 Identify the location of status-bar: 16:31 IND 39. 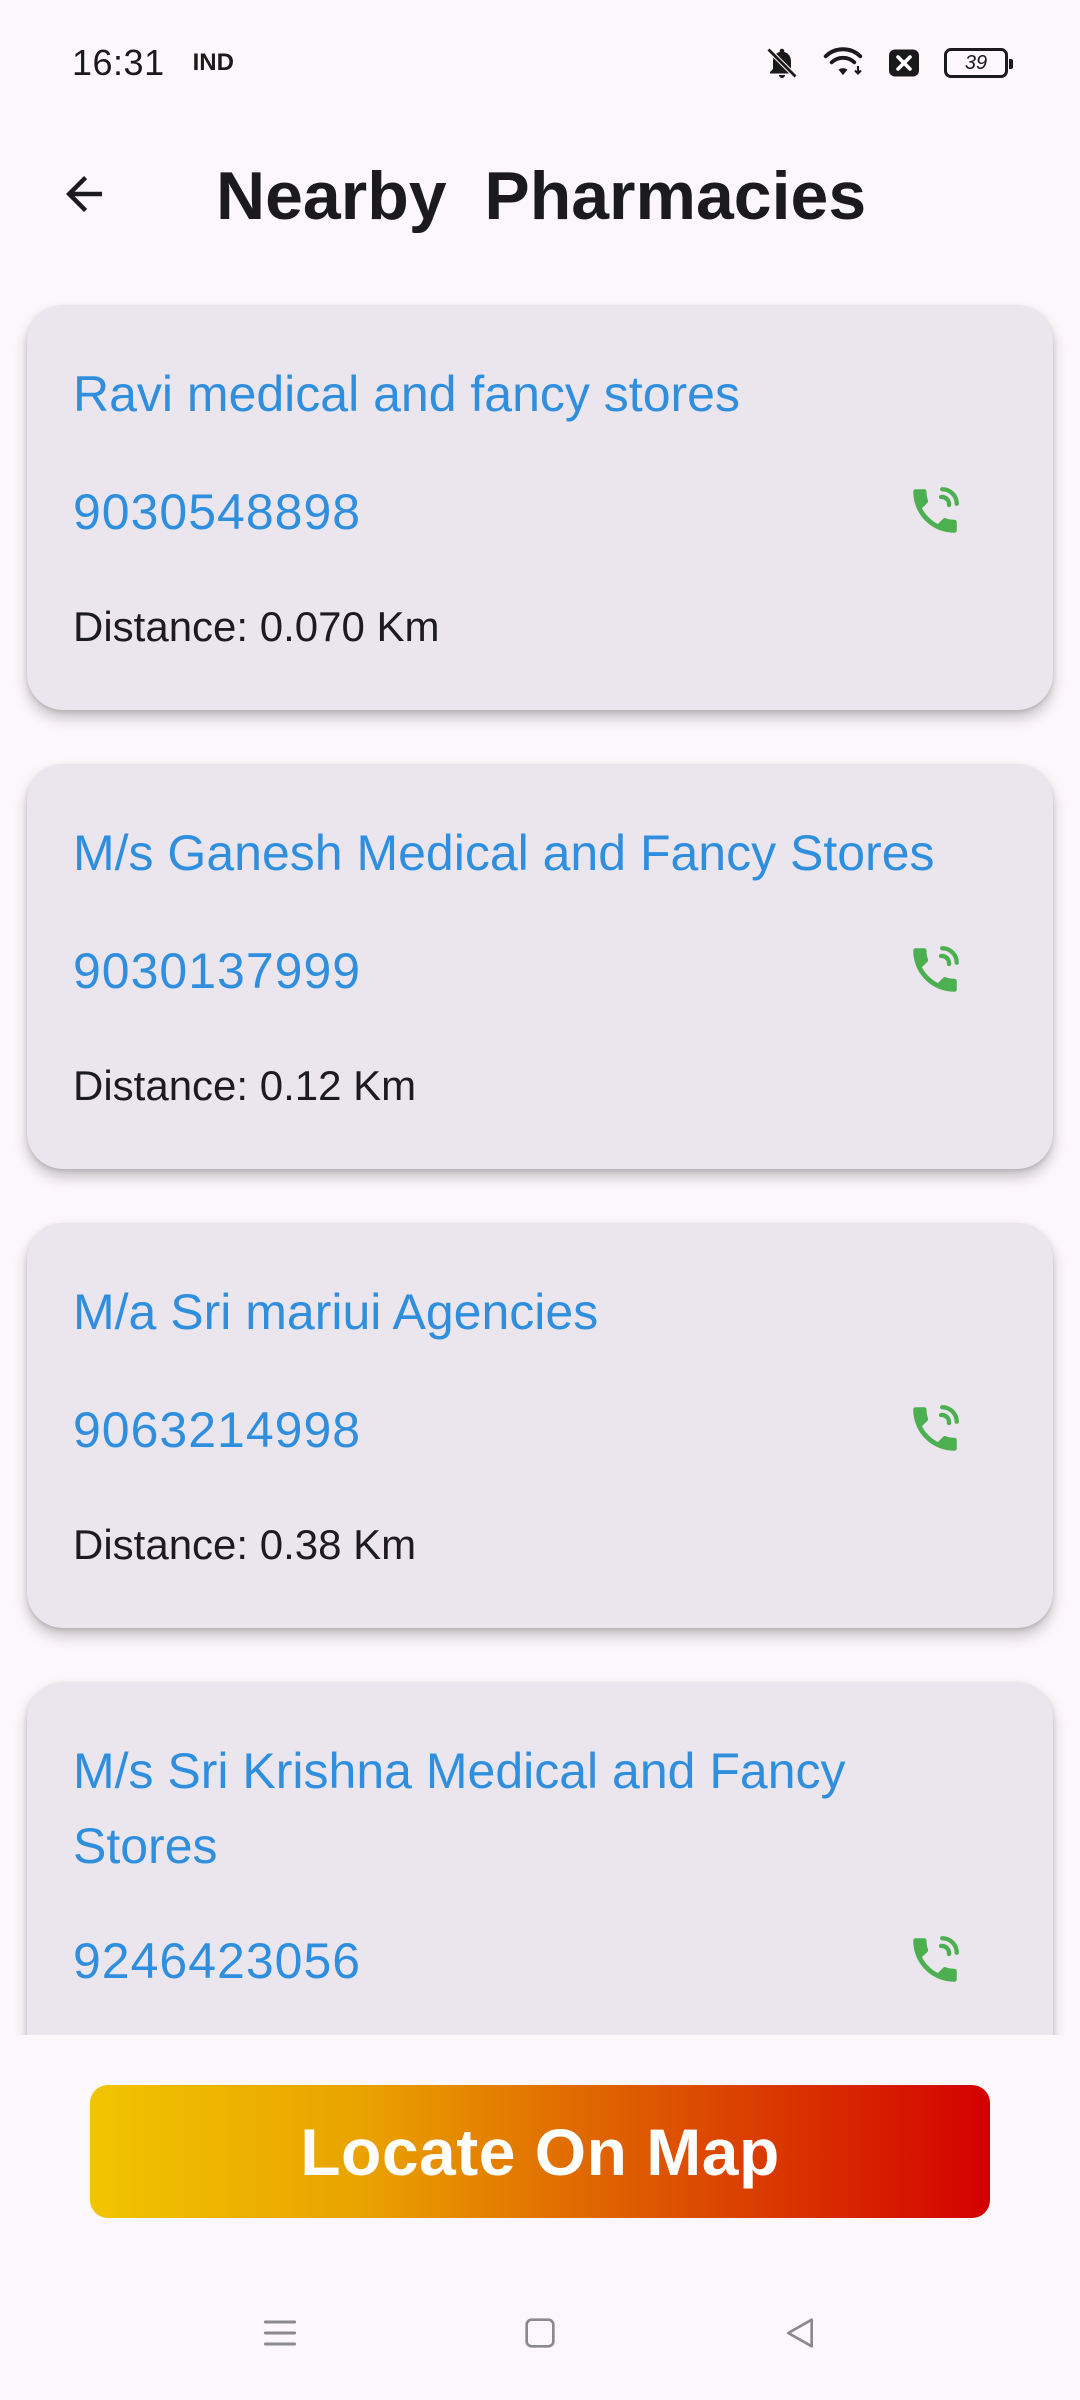
(540, 63).